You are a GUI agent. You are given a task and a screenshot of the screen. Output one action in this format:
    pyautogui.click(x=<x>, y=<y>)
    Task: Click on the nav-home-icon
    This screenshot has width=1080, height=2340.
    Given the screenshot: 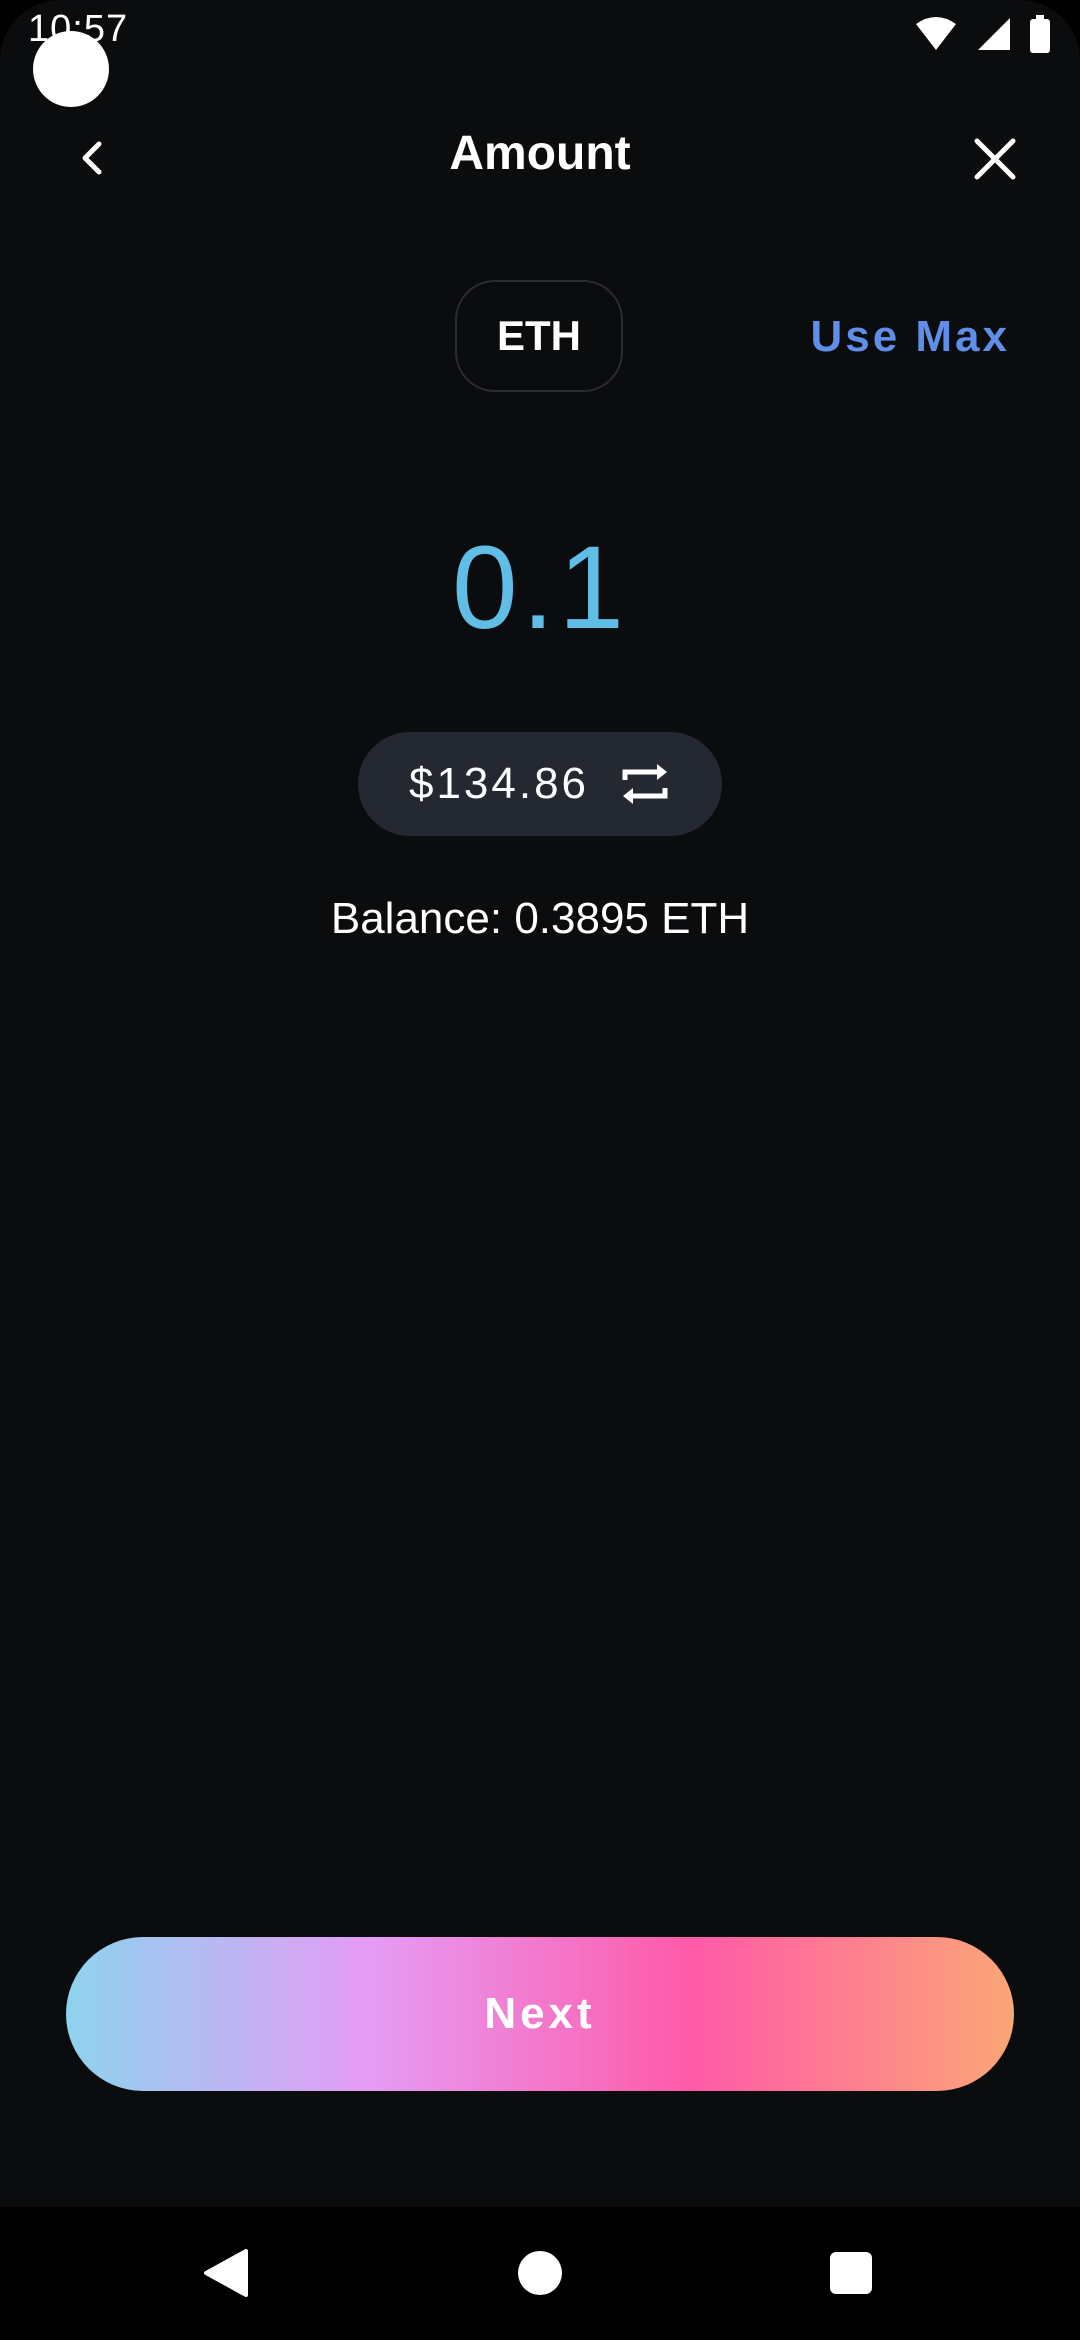 What is the action you would take?
    pyautogui.click(x=540, y=2273)
    